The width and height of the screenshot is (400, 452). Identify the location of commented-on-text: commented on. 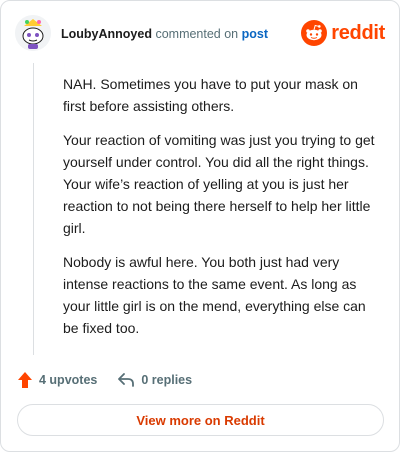
(197, 34).